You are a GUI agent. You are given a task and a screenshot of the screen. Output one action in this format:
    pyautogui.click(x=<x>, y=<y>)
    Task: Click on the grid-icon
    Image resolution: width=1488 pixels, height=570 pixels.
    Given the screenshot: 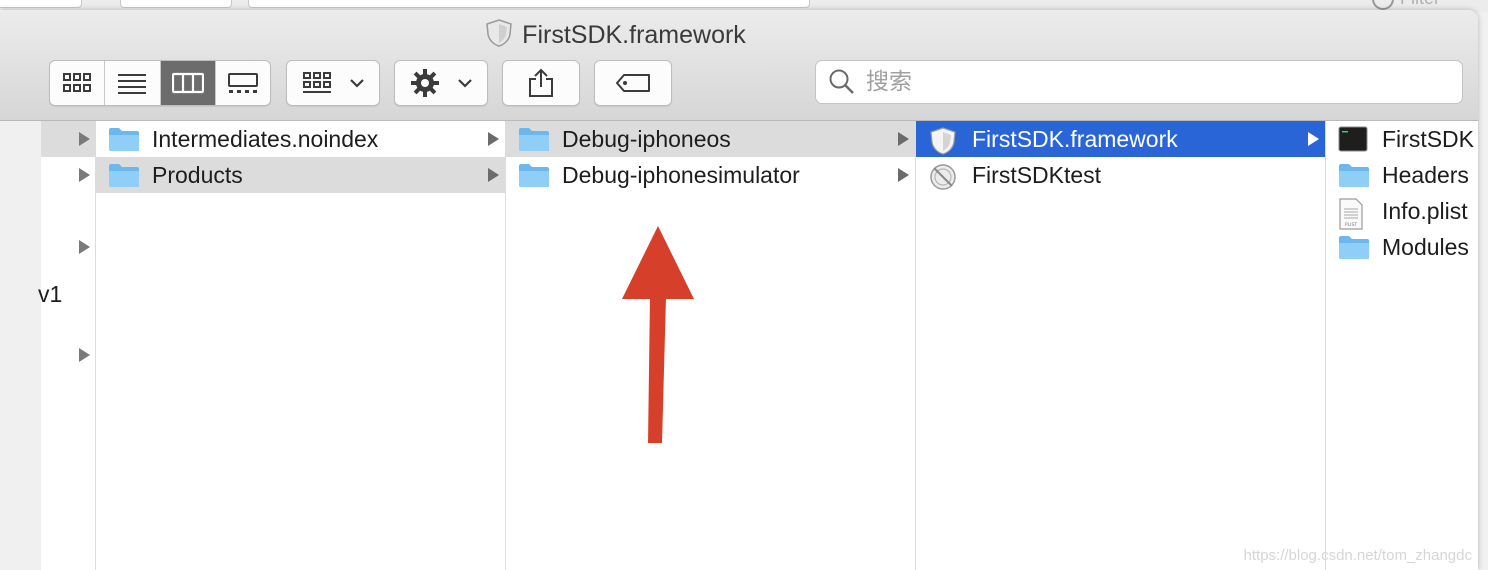 What is the action you would take?
    pyautogui.click(x=77, y=82)
    